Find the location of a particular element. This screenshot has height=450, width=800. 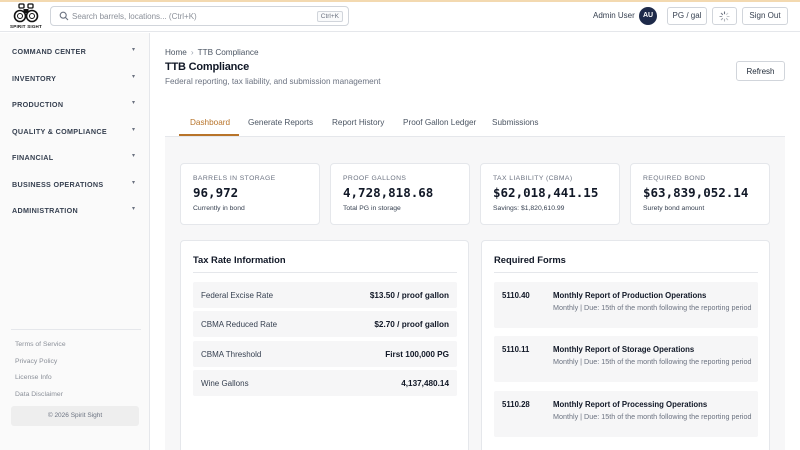

terms-link: Terms of Service is located at coordinates (40, 344).